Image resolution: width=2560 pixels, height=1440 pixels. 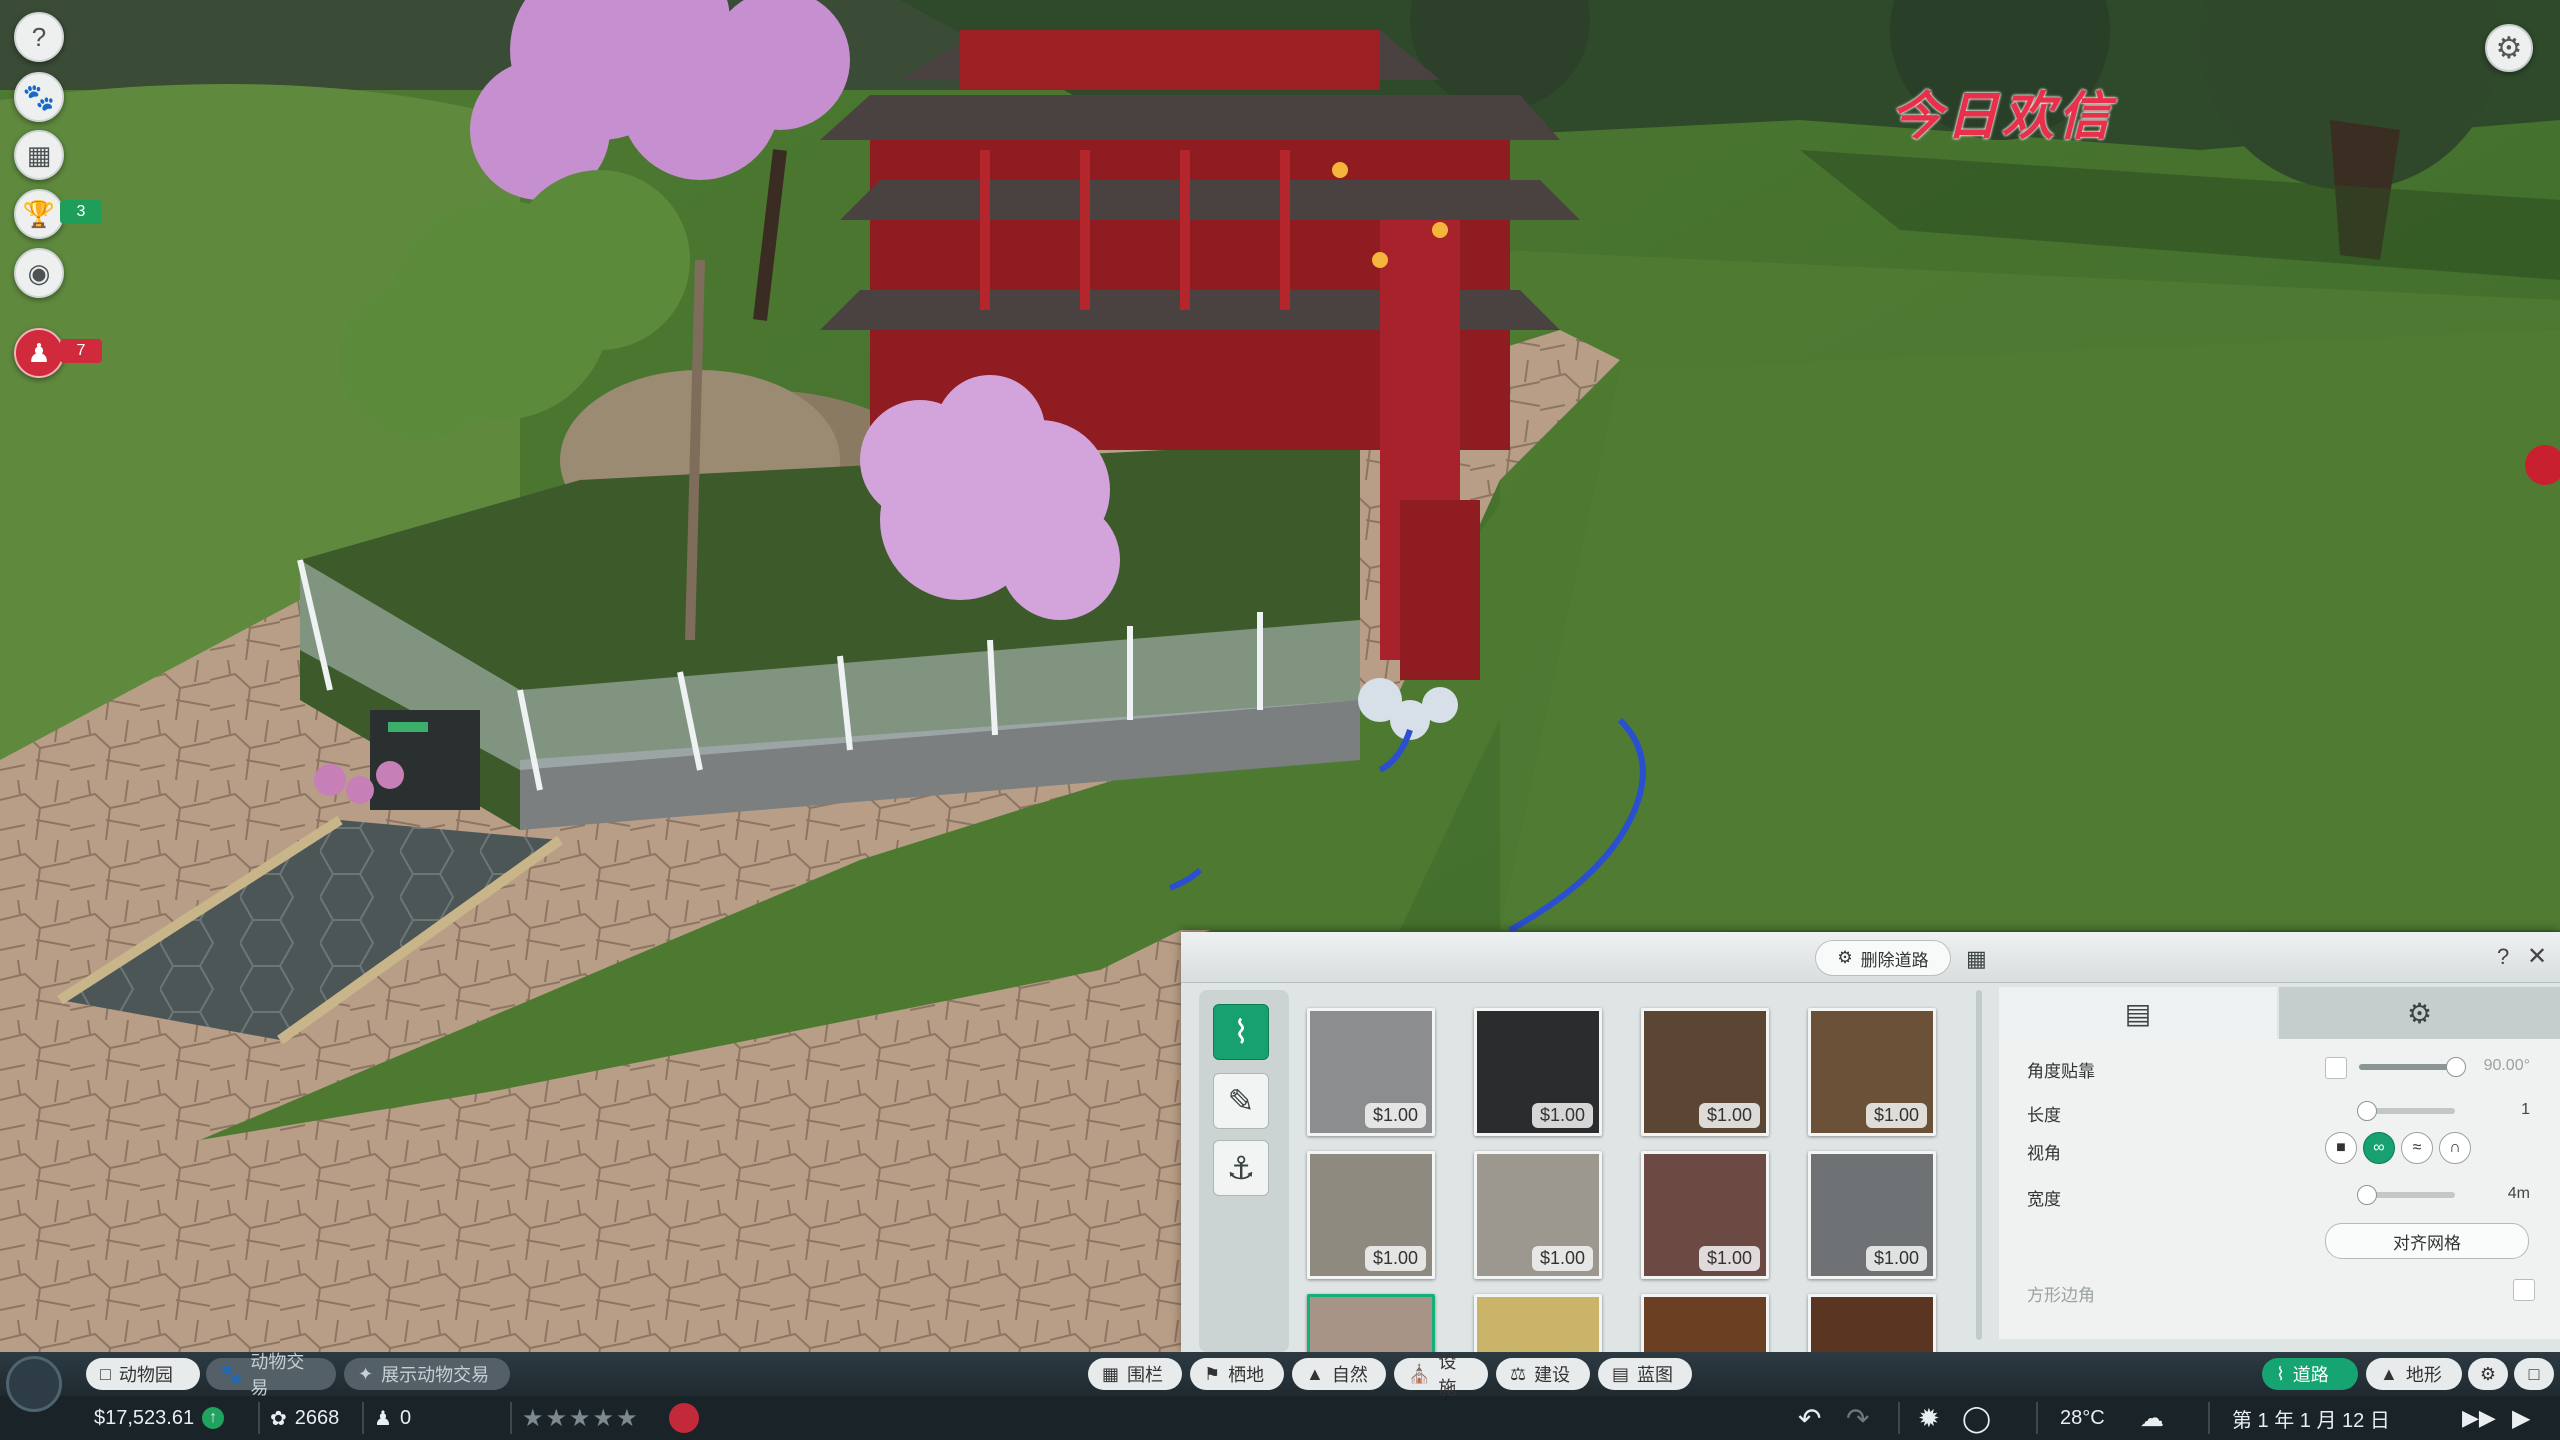 I want to click on path-category-staff: ✎, so click(x=1241, y=1101).